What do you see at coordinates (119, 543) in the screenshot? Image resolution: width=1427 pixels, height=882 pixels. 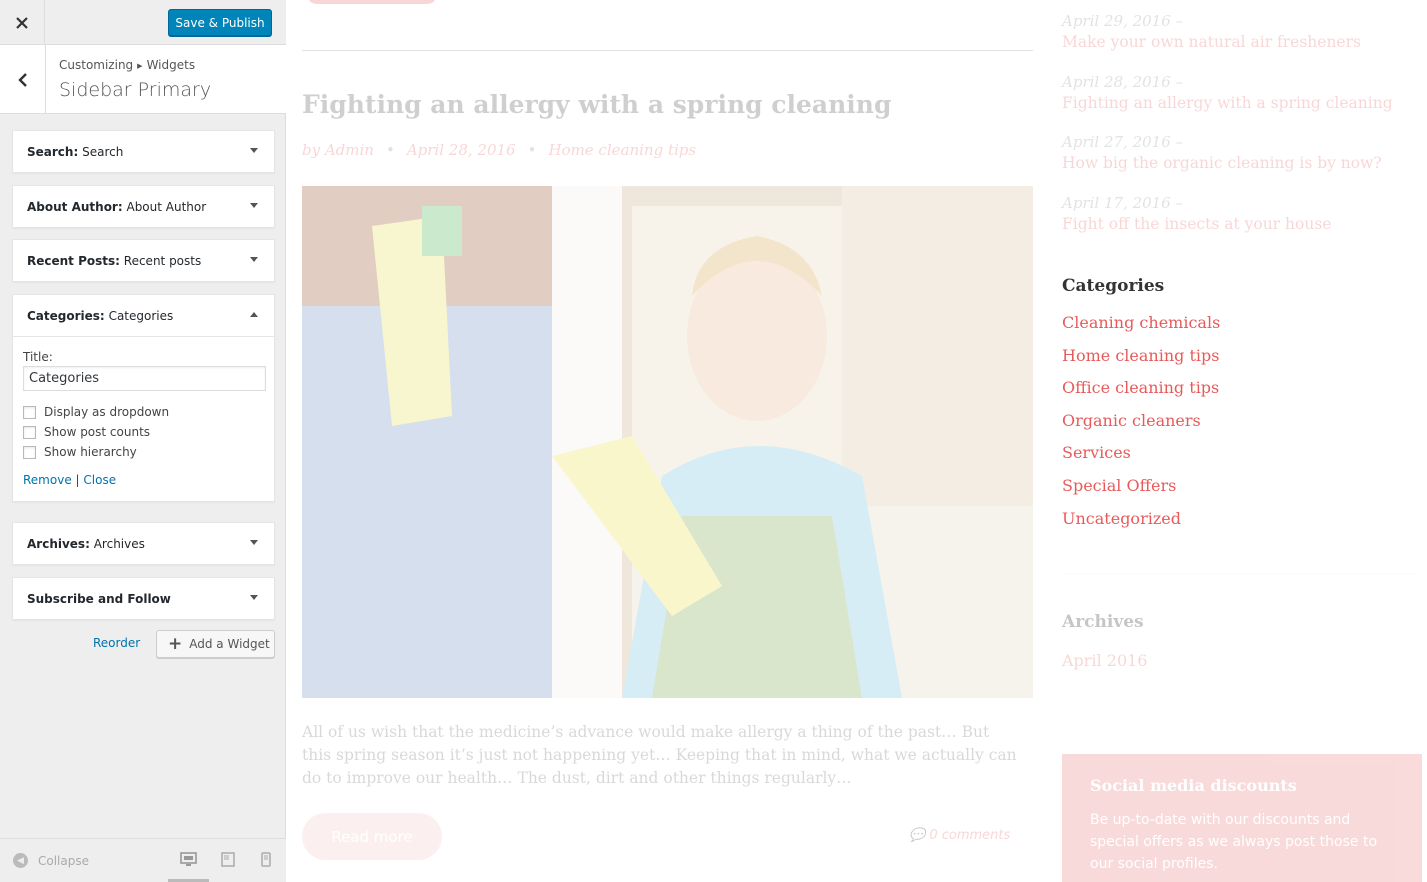 I see `widget-name: Archives` at bounding box center [119, 543].